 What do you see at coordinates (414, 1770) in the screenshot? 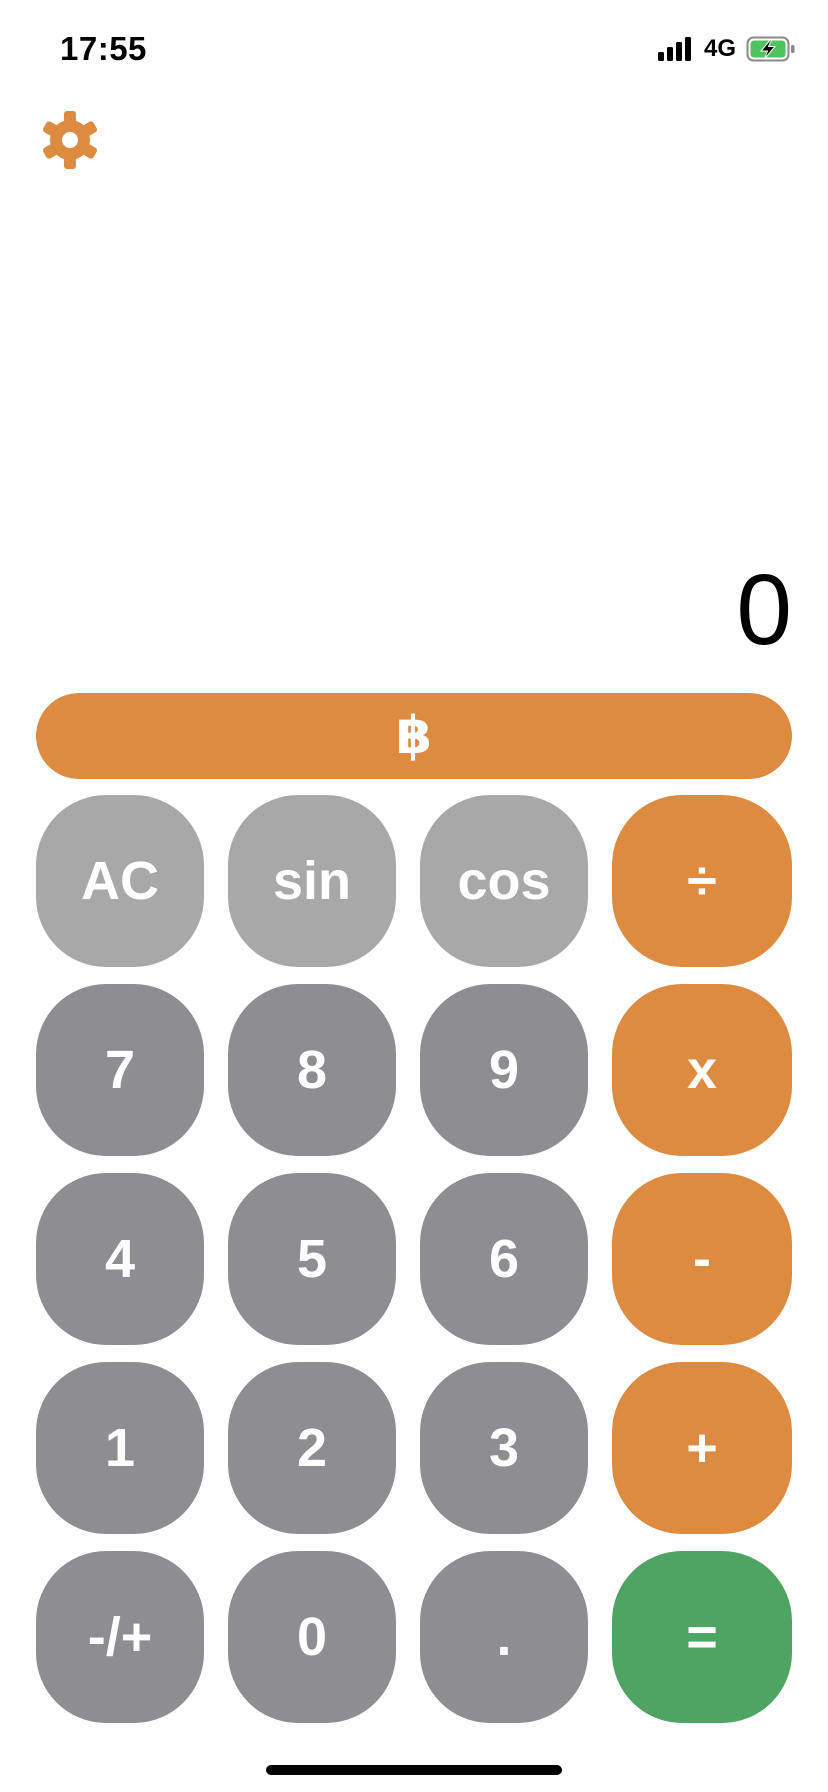
I see `home-indicator` at bounding box center [414, 1770].